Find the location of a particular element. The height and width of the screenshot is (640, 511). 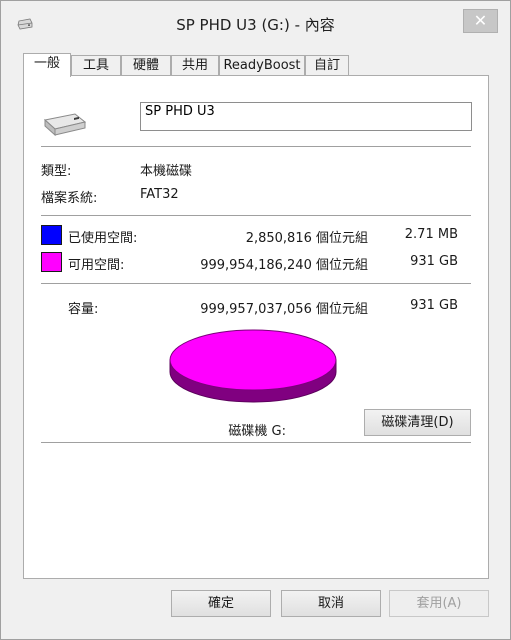

disk-usage-pie-chart is located at coordinates (253, 366).